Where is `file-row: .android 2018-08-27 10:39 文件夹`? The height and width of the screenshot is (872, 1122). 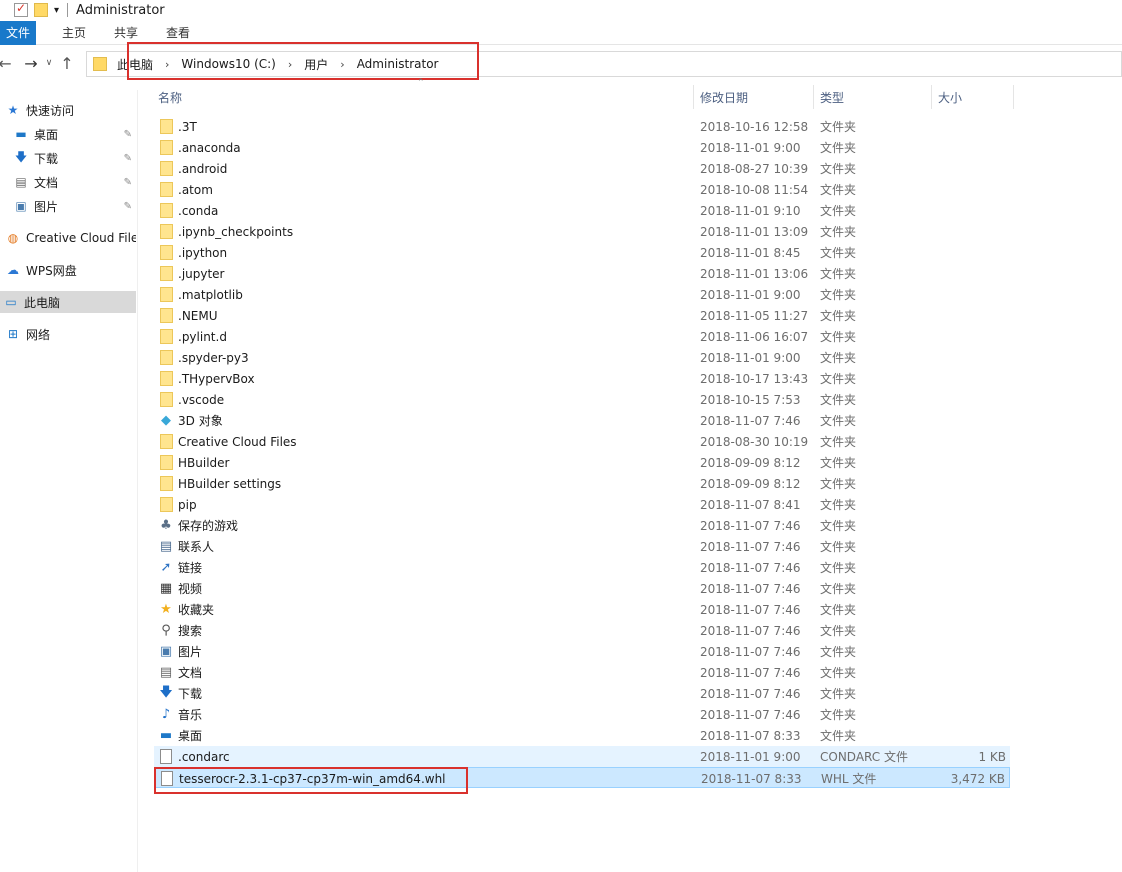
file-row: .android 2018-08-27 10:39 文件夹 is located at coordinates (582, 168).